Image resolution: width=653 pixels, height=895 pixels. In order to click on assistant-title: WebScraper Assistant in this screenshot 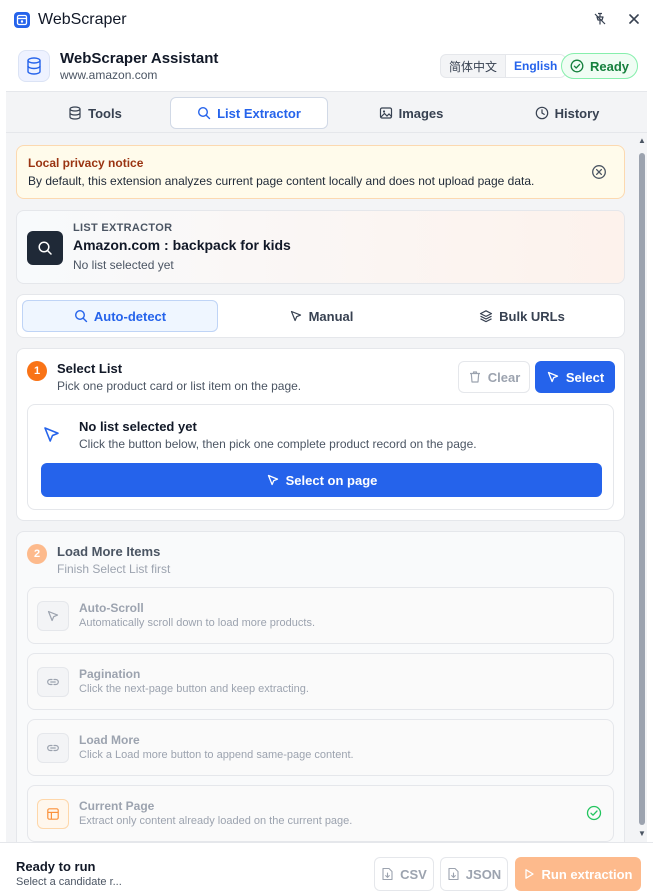, I will do `click(139, 58)`.